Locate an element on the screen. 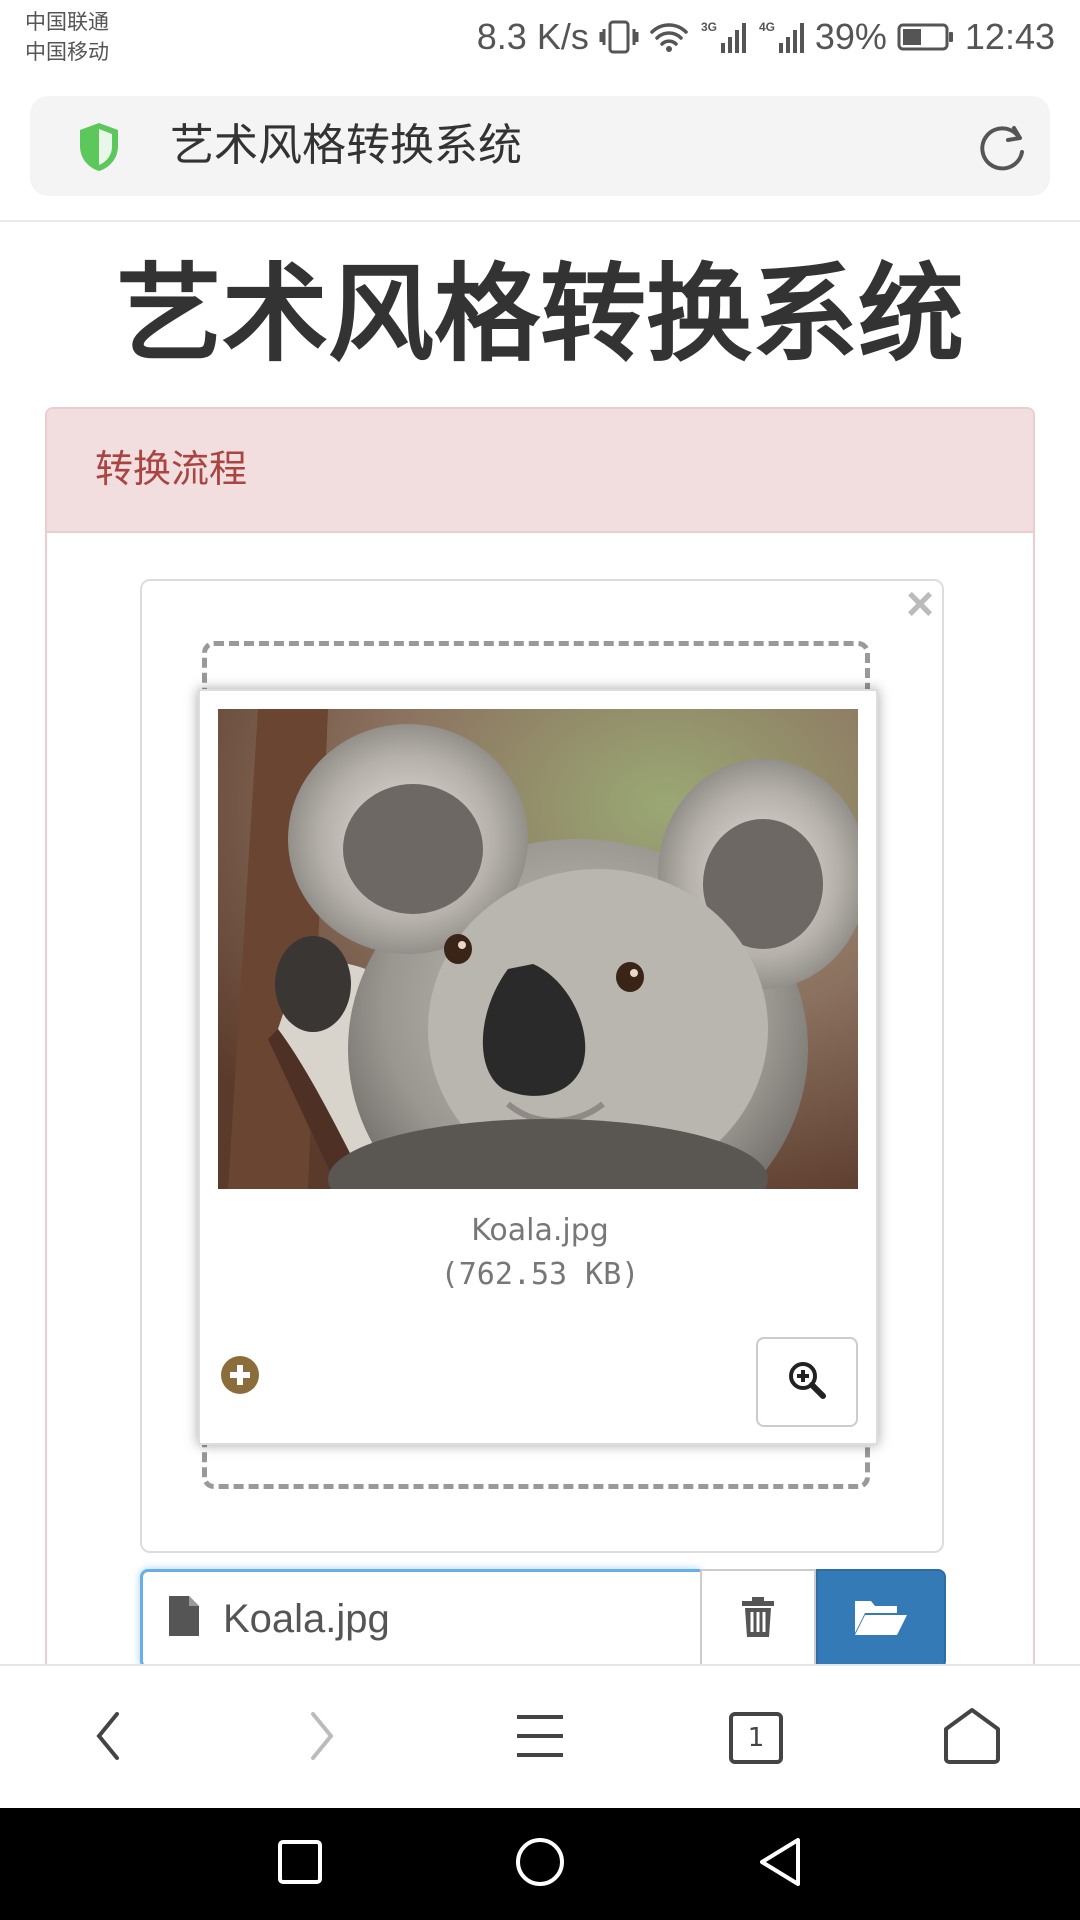 This screenshot has width=1080, height=1920. signal-3g-icon: 3G is located at coordinates (723, 37).